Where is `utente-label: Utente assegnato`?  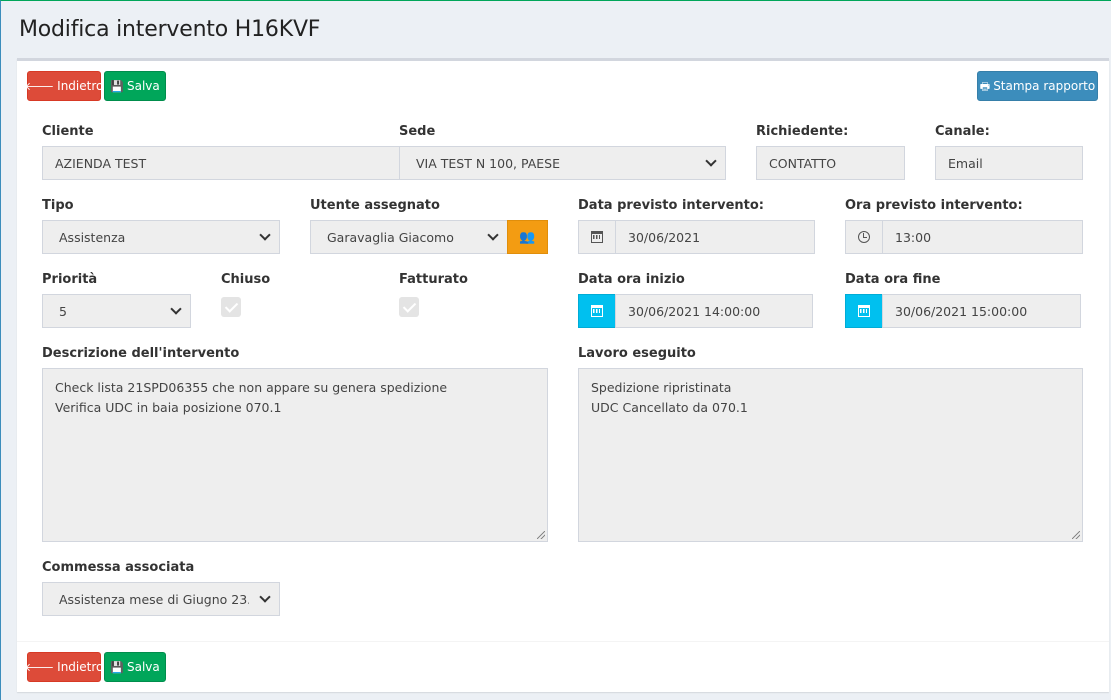
utente-label: Utente assegnato is located at coordinates (375, 205).